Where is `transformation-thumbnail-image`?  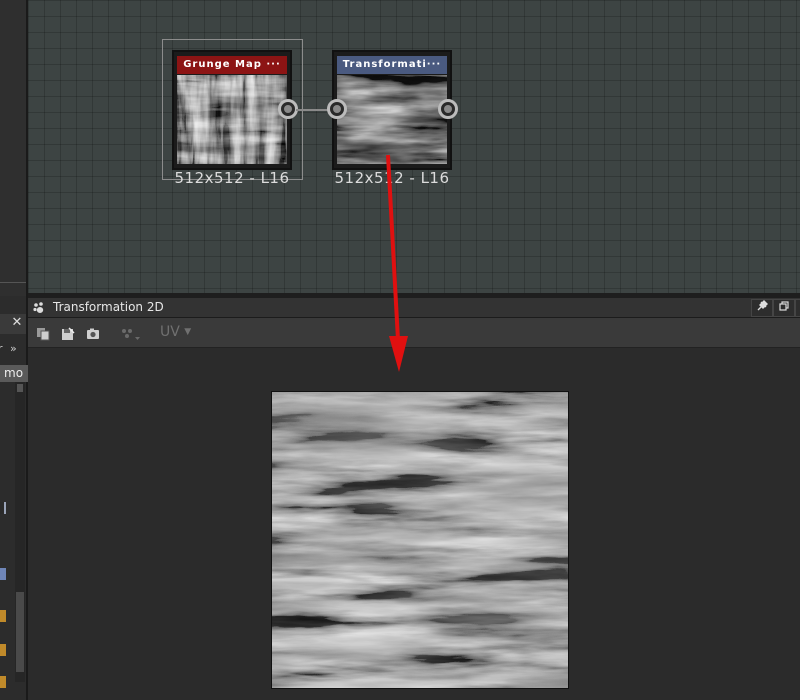 transformation-thumbnail-image is located at coordinates (392, 119).